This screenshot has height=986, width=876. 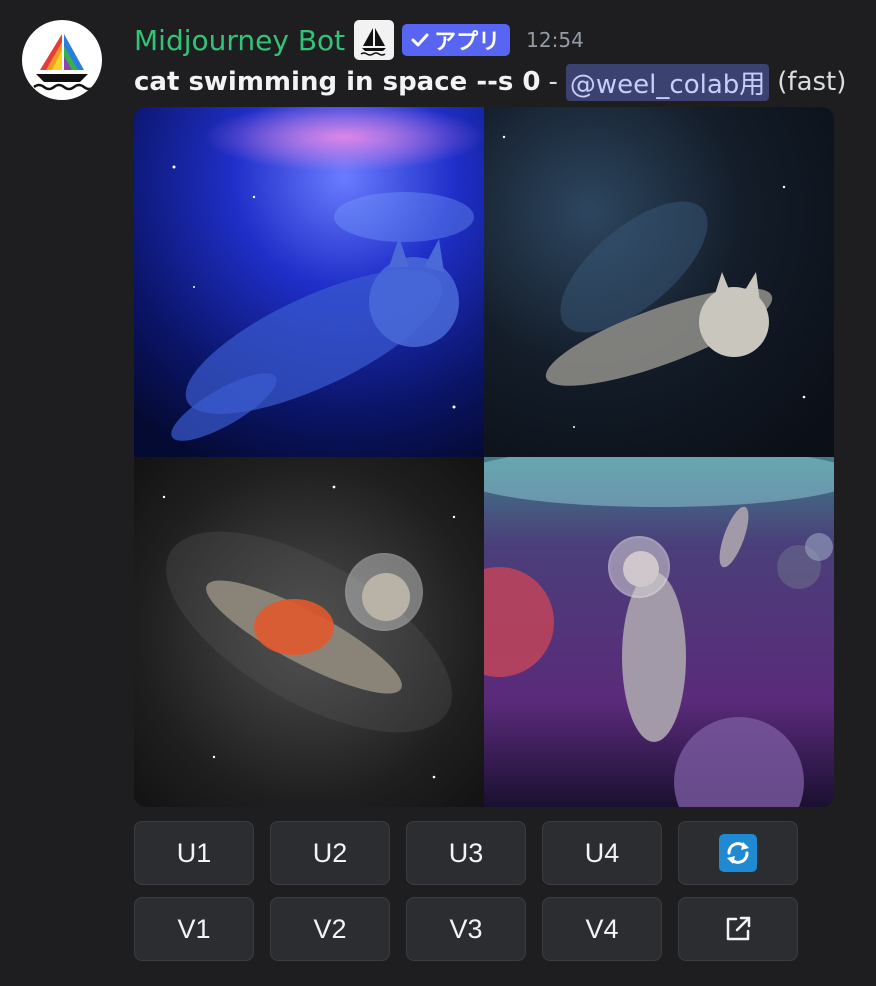 I want to click on image-cat-astronaut-helmet, so click(x=309, y=632).